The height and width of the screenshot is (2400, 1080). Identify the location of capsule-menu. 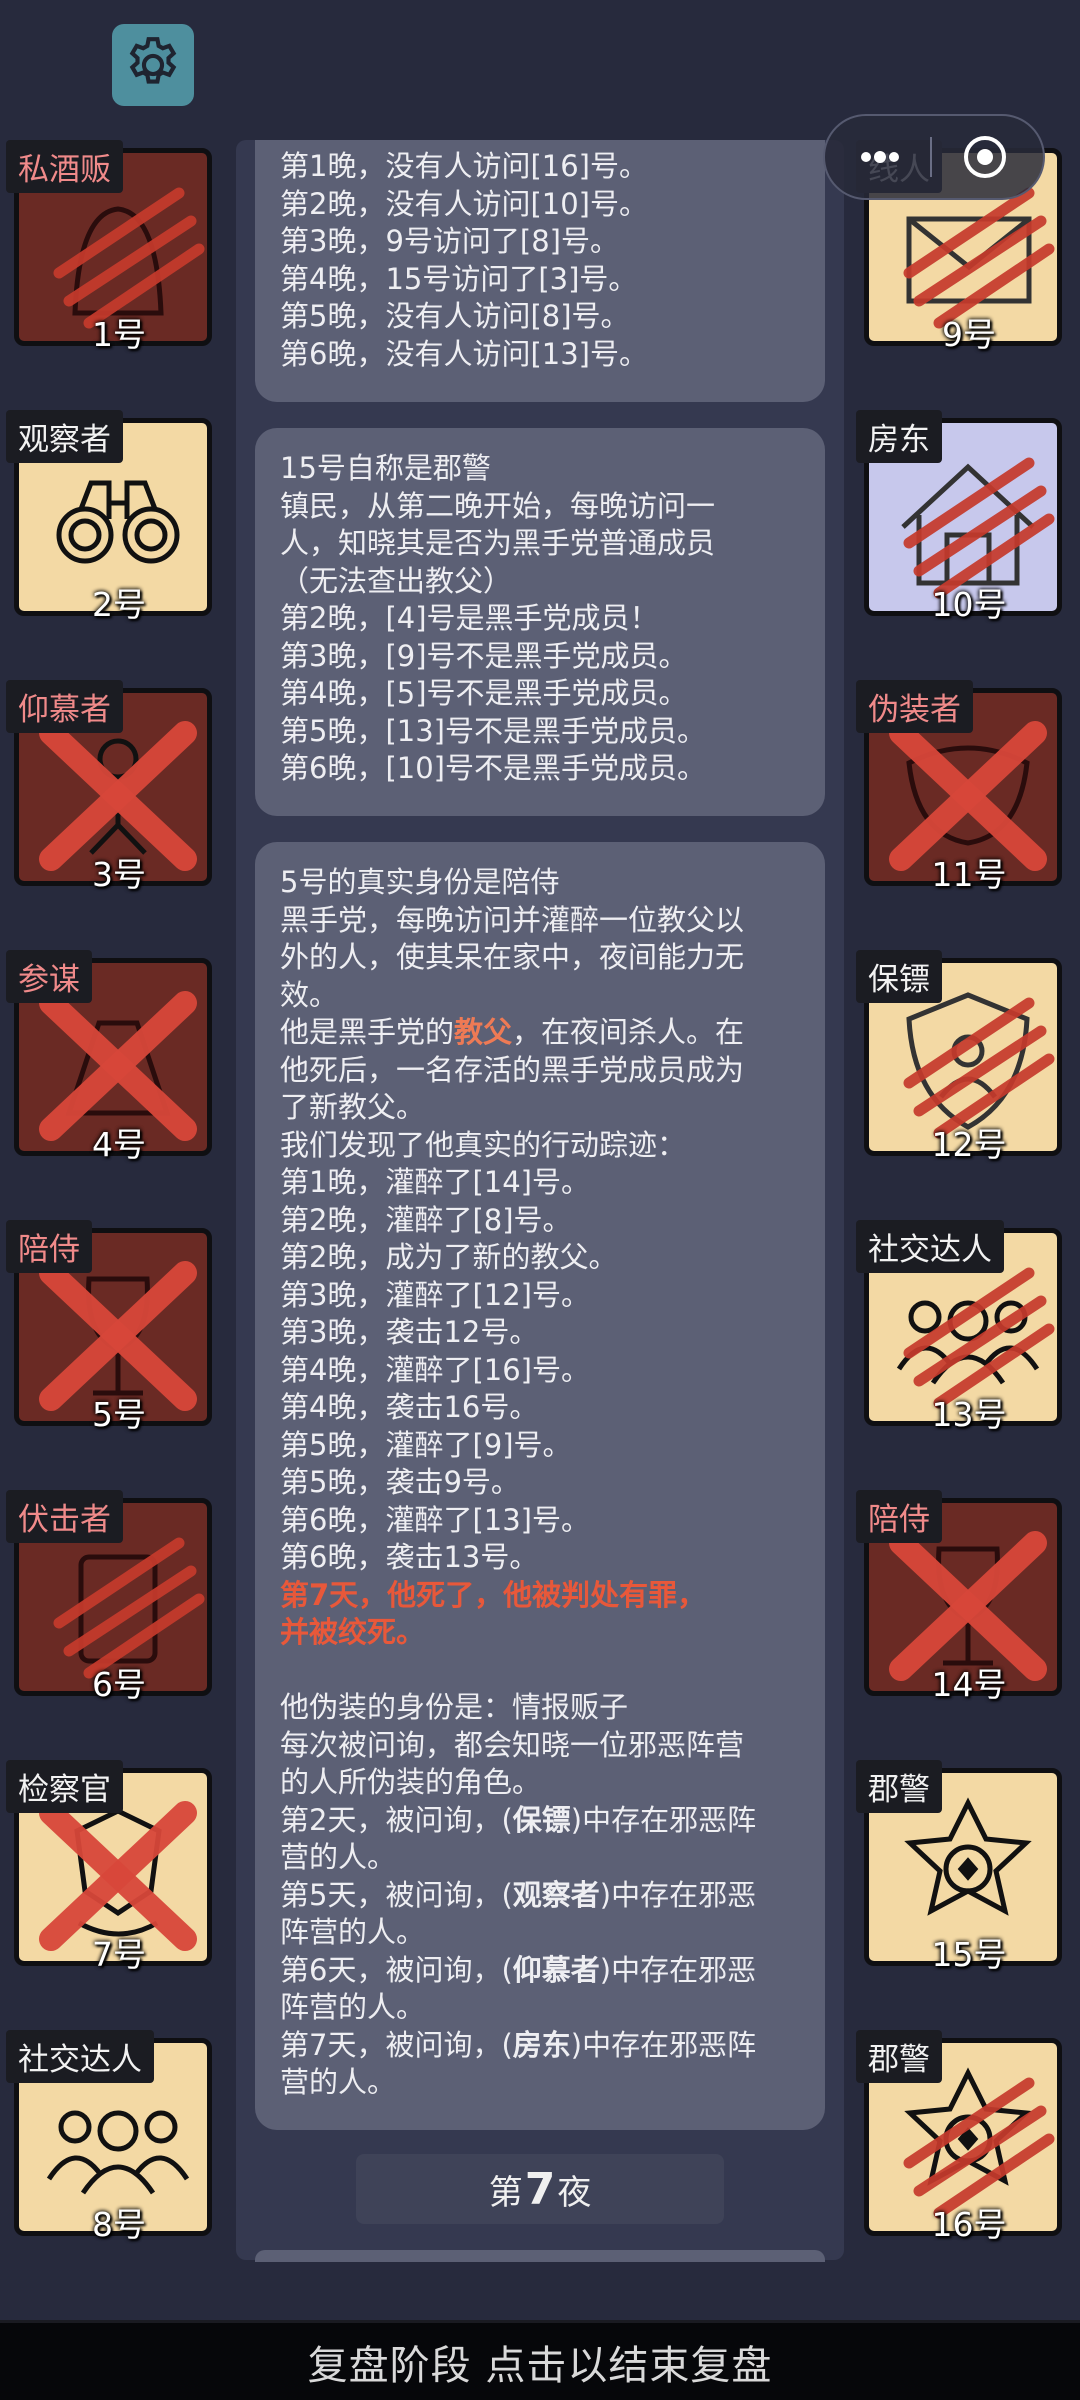
(934, 157).